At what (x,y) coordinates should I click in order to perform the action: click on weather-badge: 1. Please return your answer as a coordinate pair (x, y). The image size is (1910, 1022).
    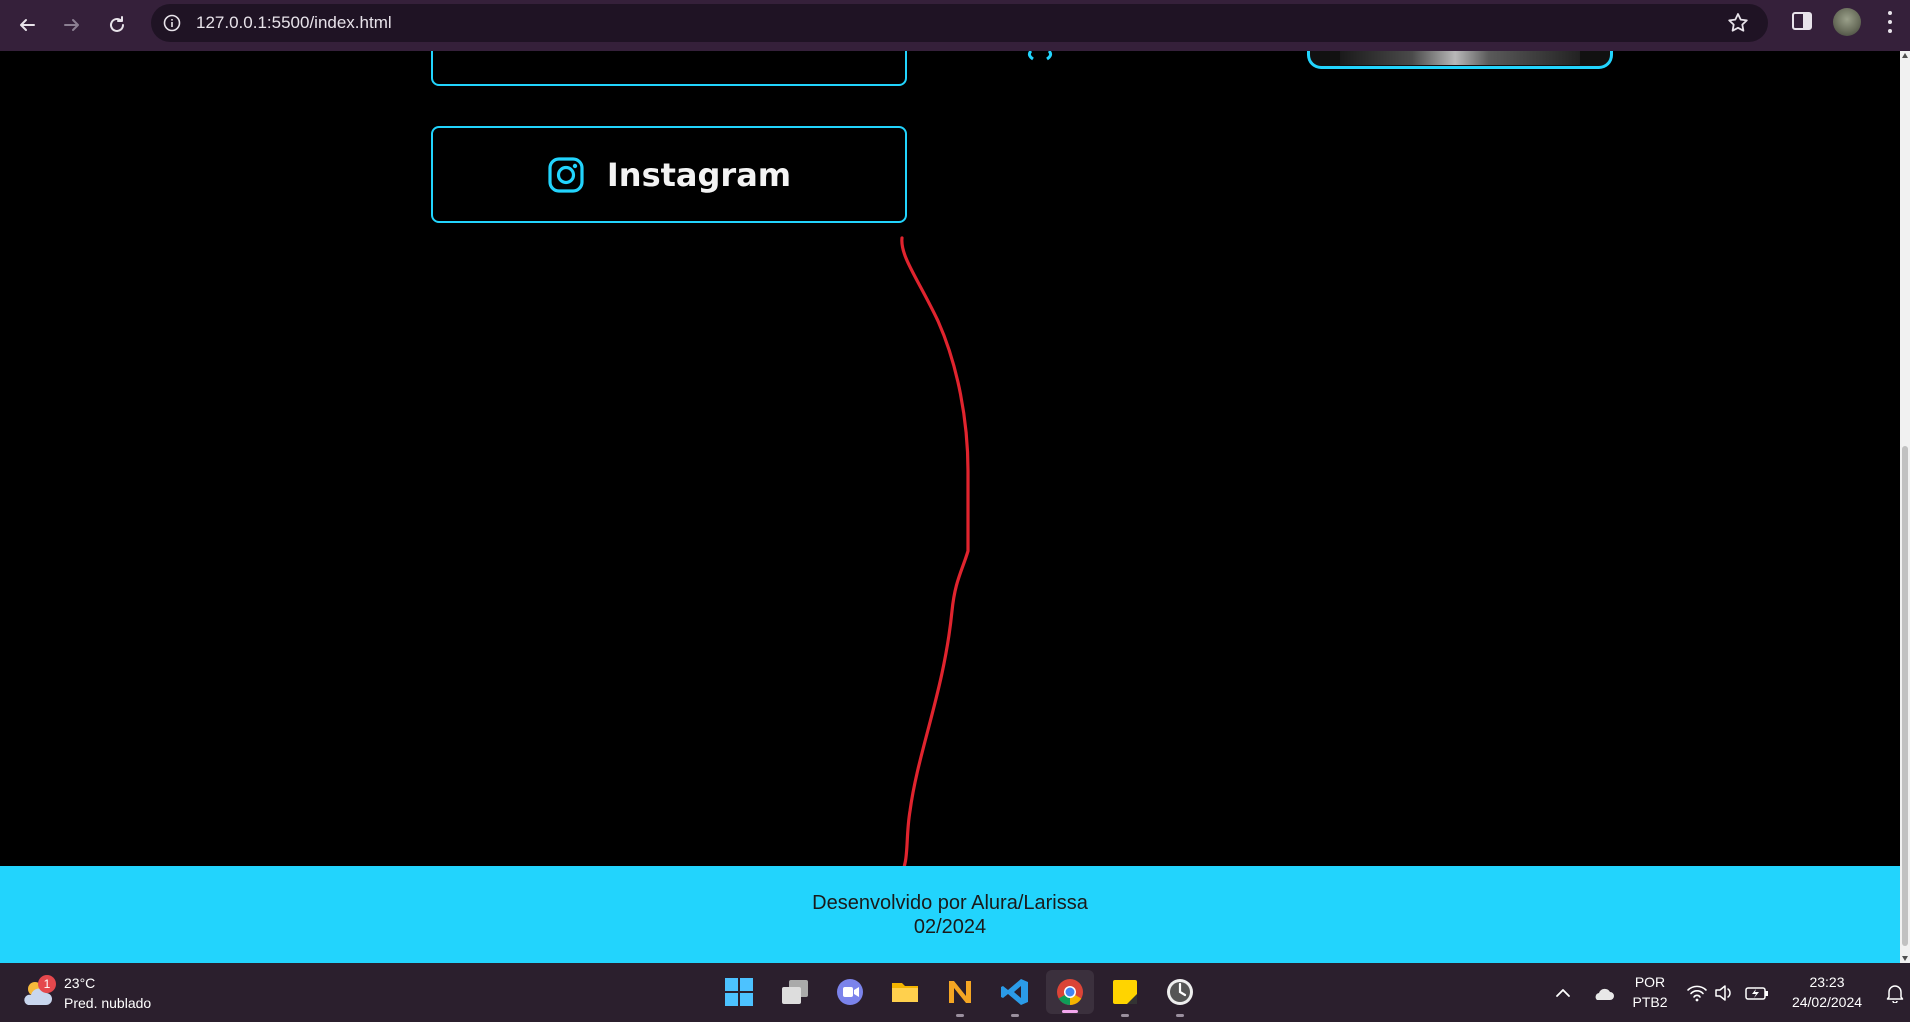
    Looking at the image, I should click on (47, 984).